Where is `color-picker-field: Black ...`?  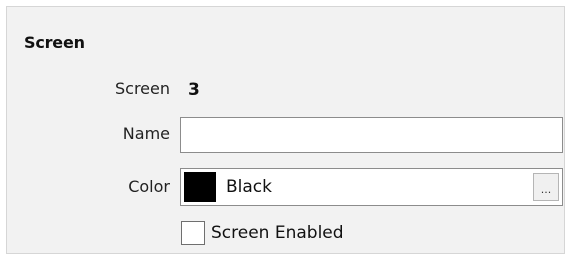 color-picker-field: Black ... is located at coordinates (371, 187).